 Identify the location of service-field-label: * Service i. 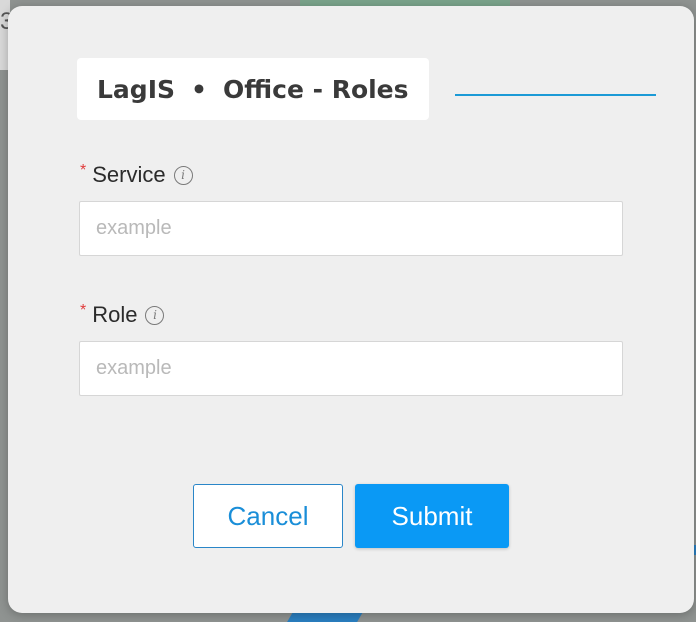
(136, 175).